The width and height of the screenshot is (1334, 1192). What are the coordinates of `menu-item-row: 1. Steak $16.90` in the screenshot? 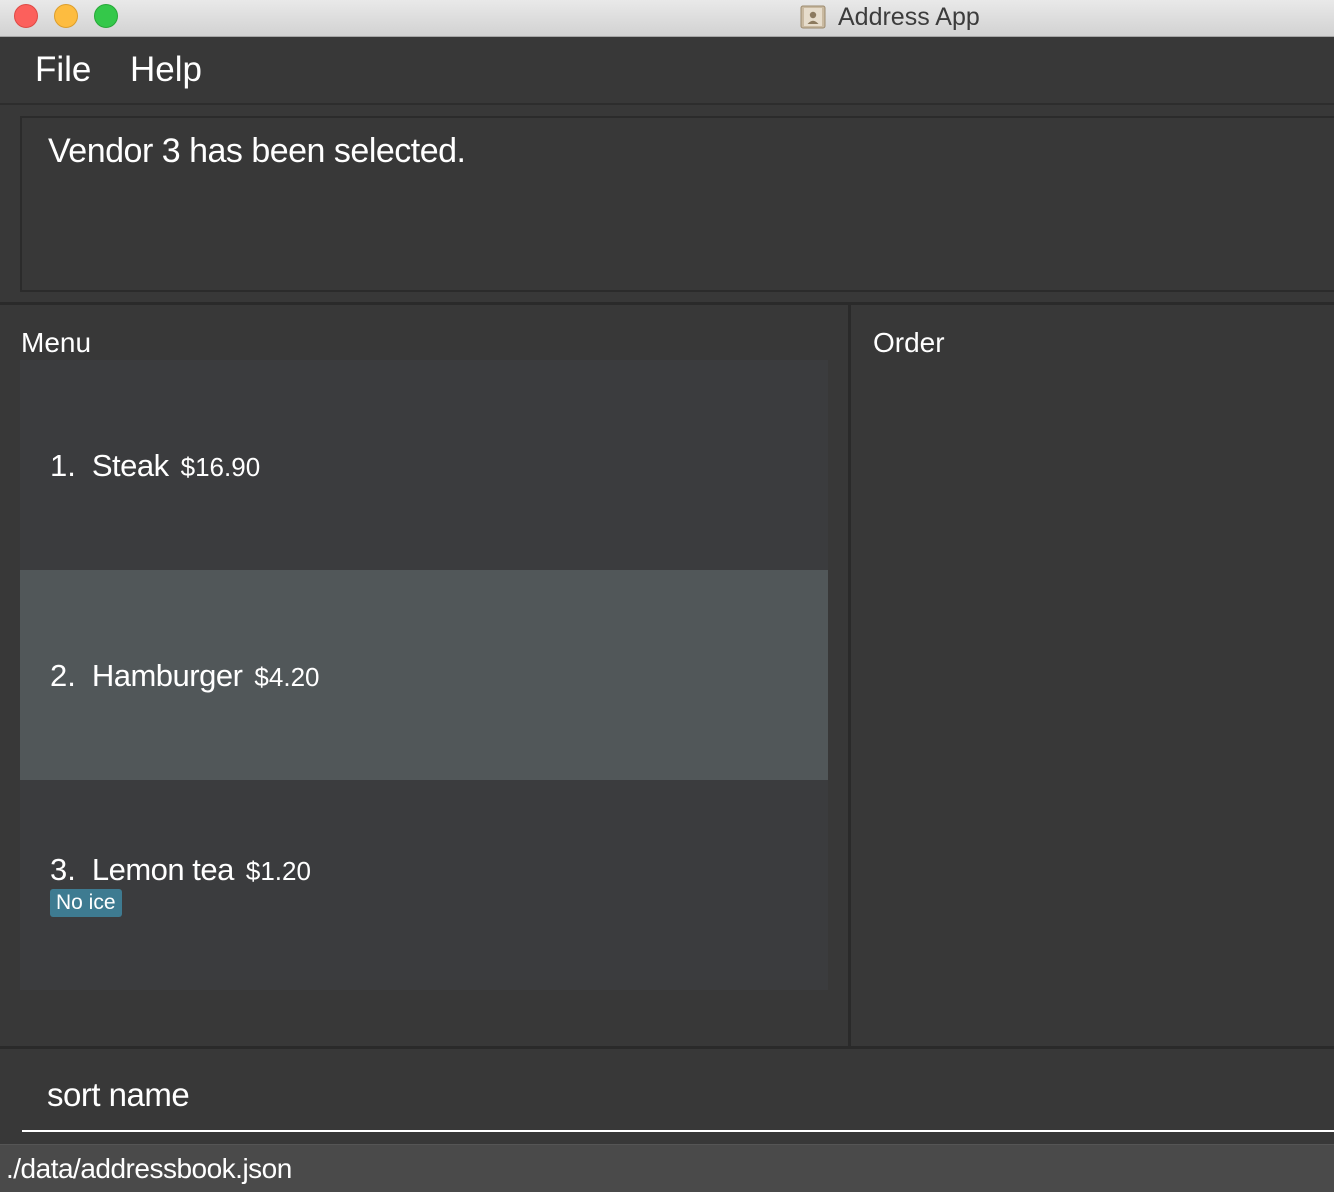 It's located at (155, 466).